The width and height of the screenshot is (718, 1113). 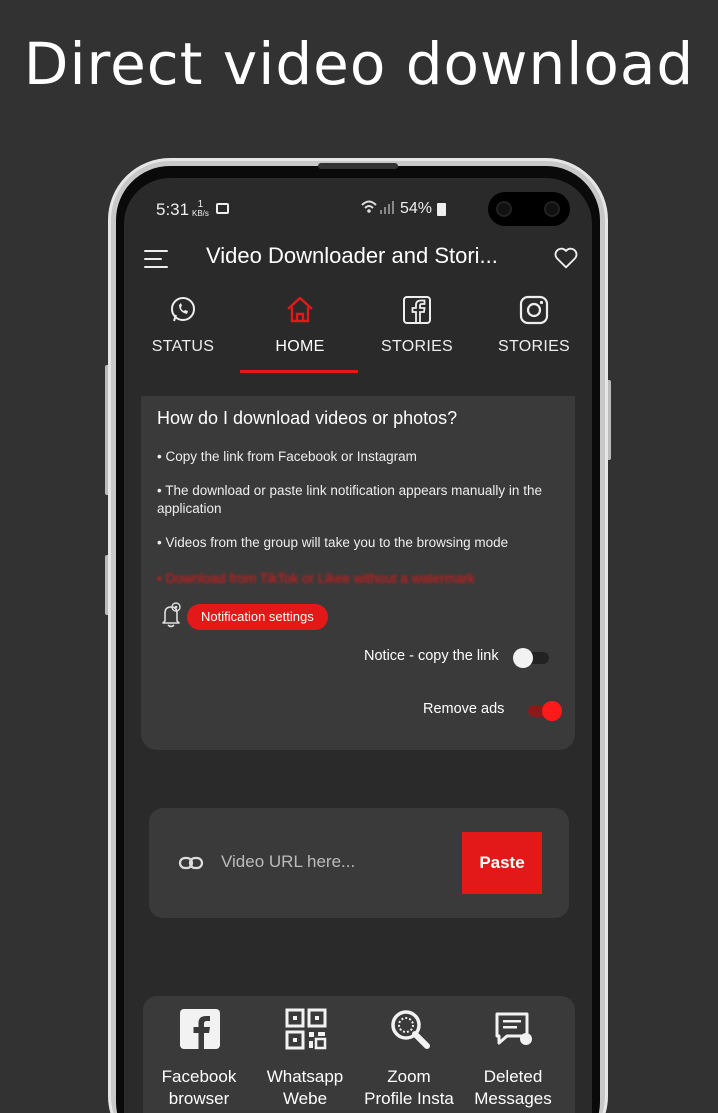 I want to click on shortcut-label-line: Deleted, so click(x=513, y=1076).